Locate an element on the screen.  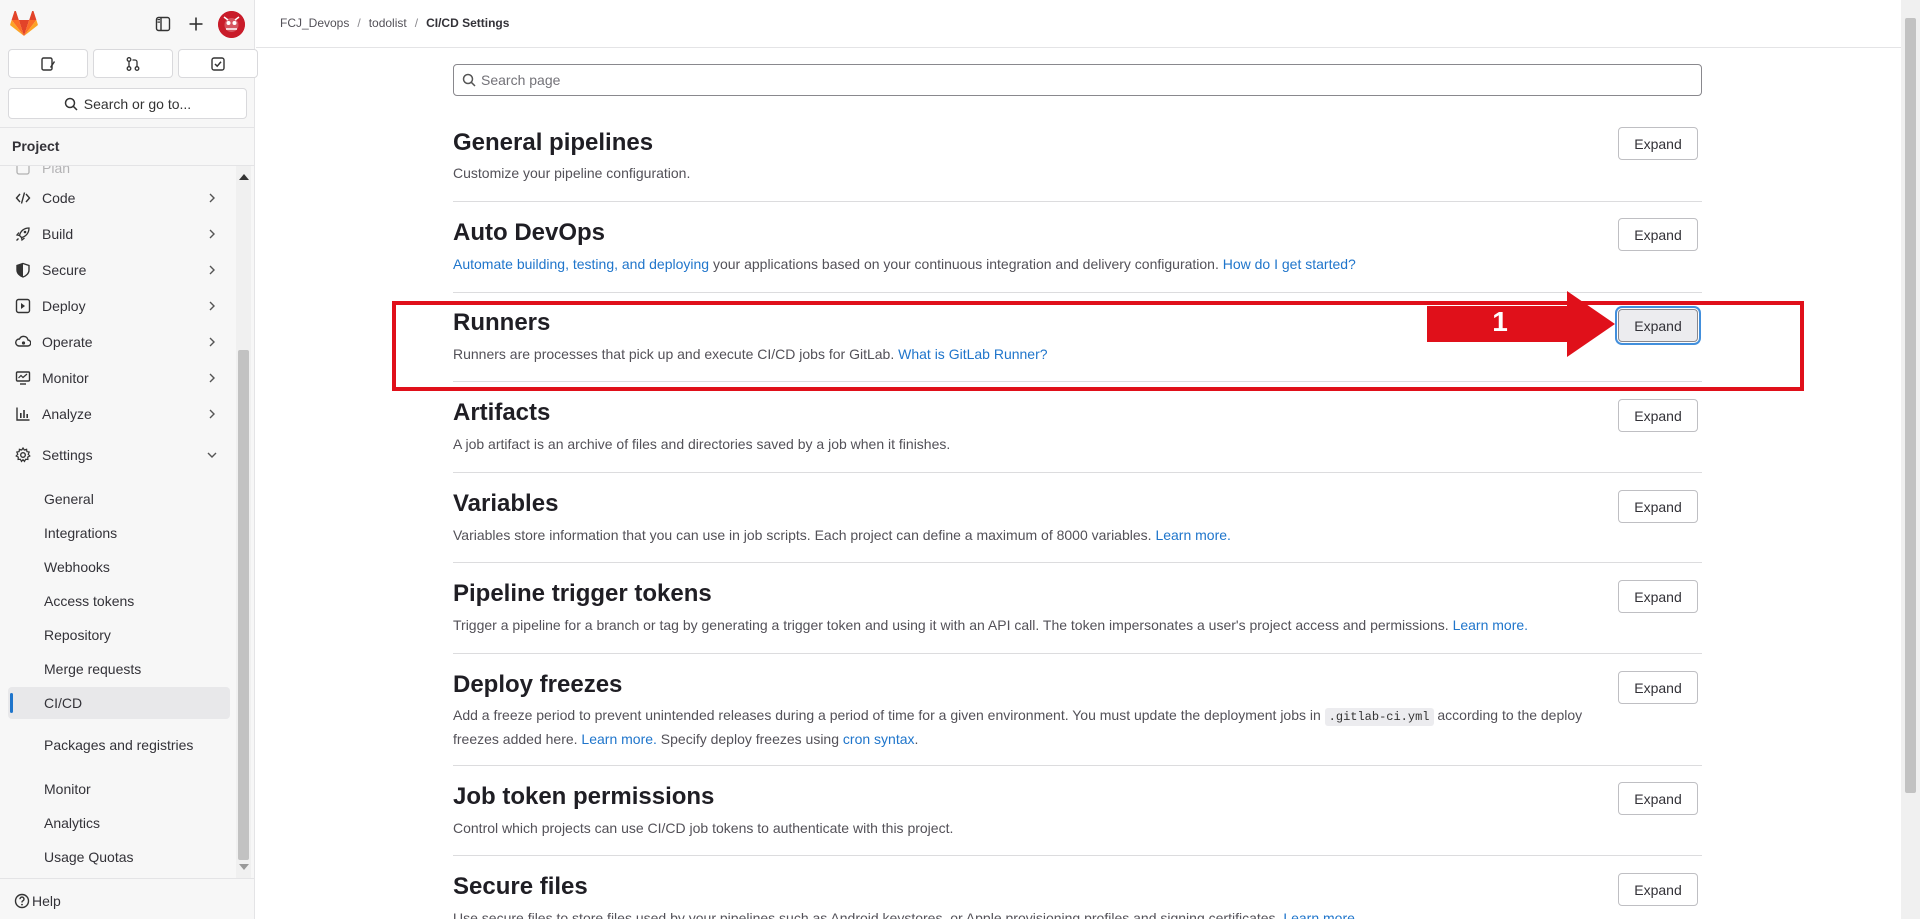
code-icon is located at coordinates (23, 198).